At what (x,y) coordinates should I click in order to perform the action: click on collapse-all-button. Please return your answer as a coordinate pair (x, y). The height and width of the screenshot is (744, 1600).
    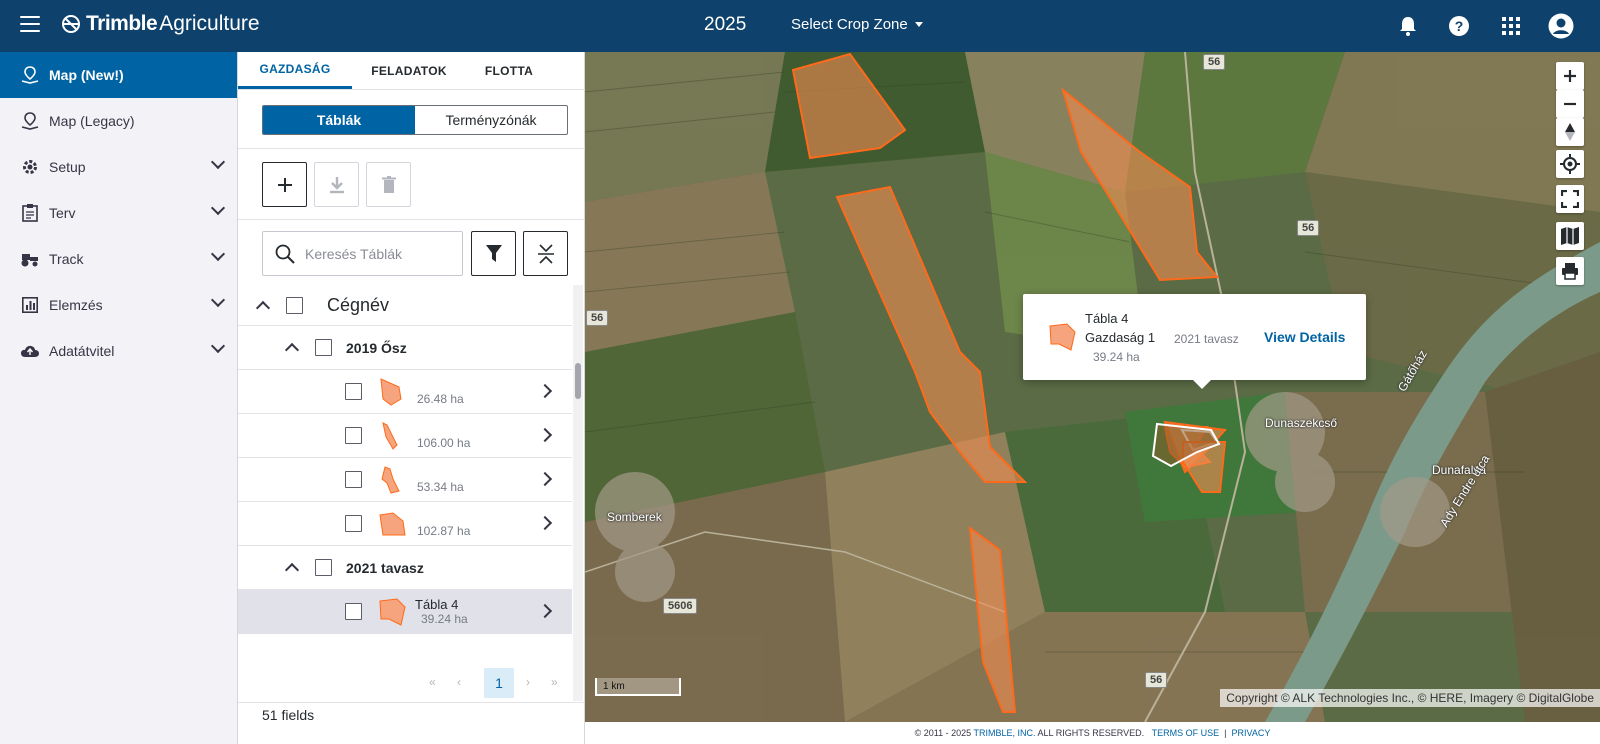
    Looking at the image, I should click on (545, 253).